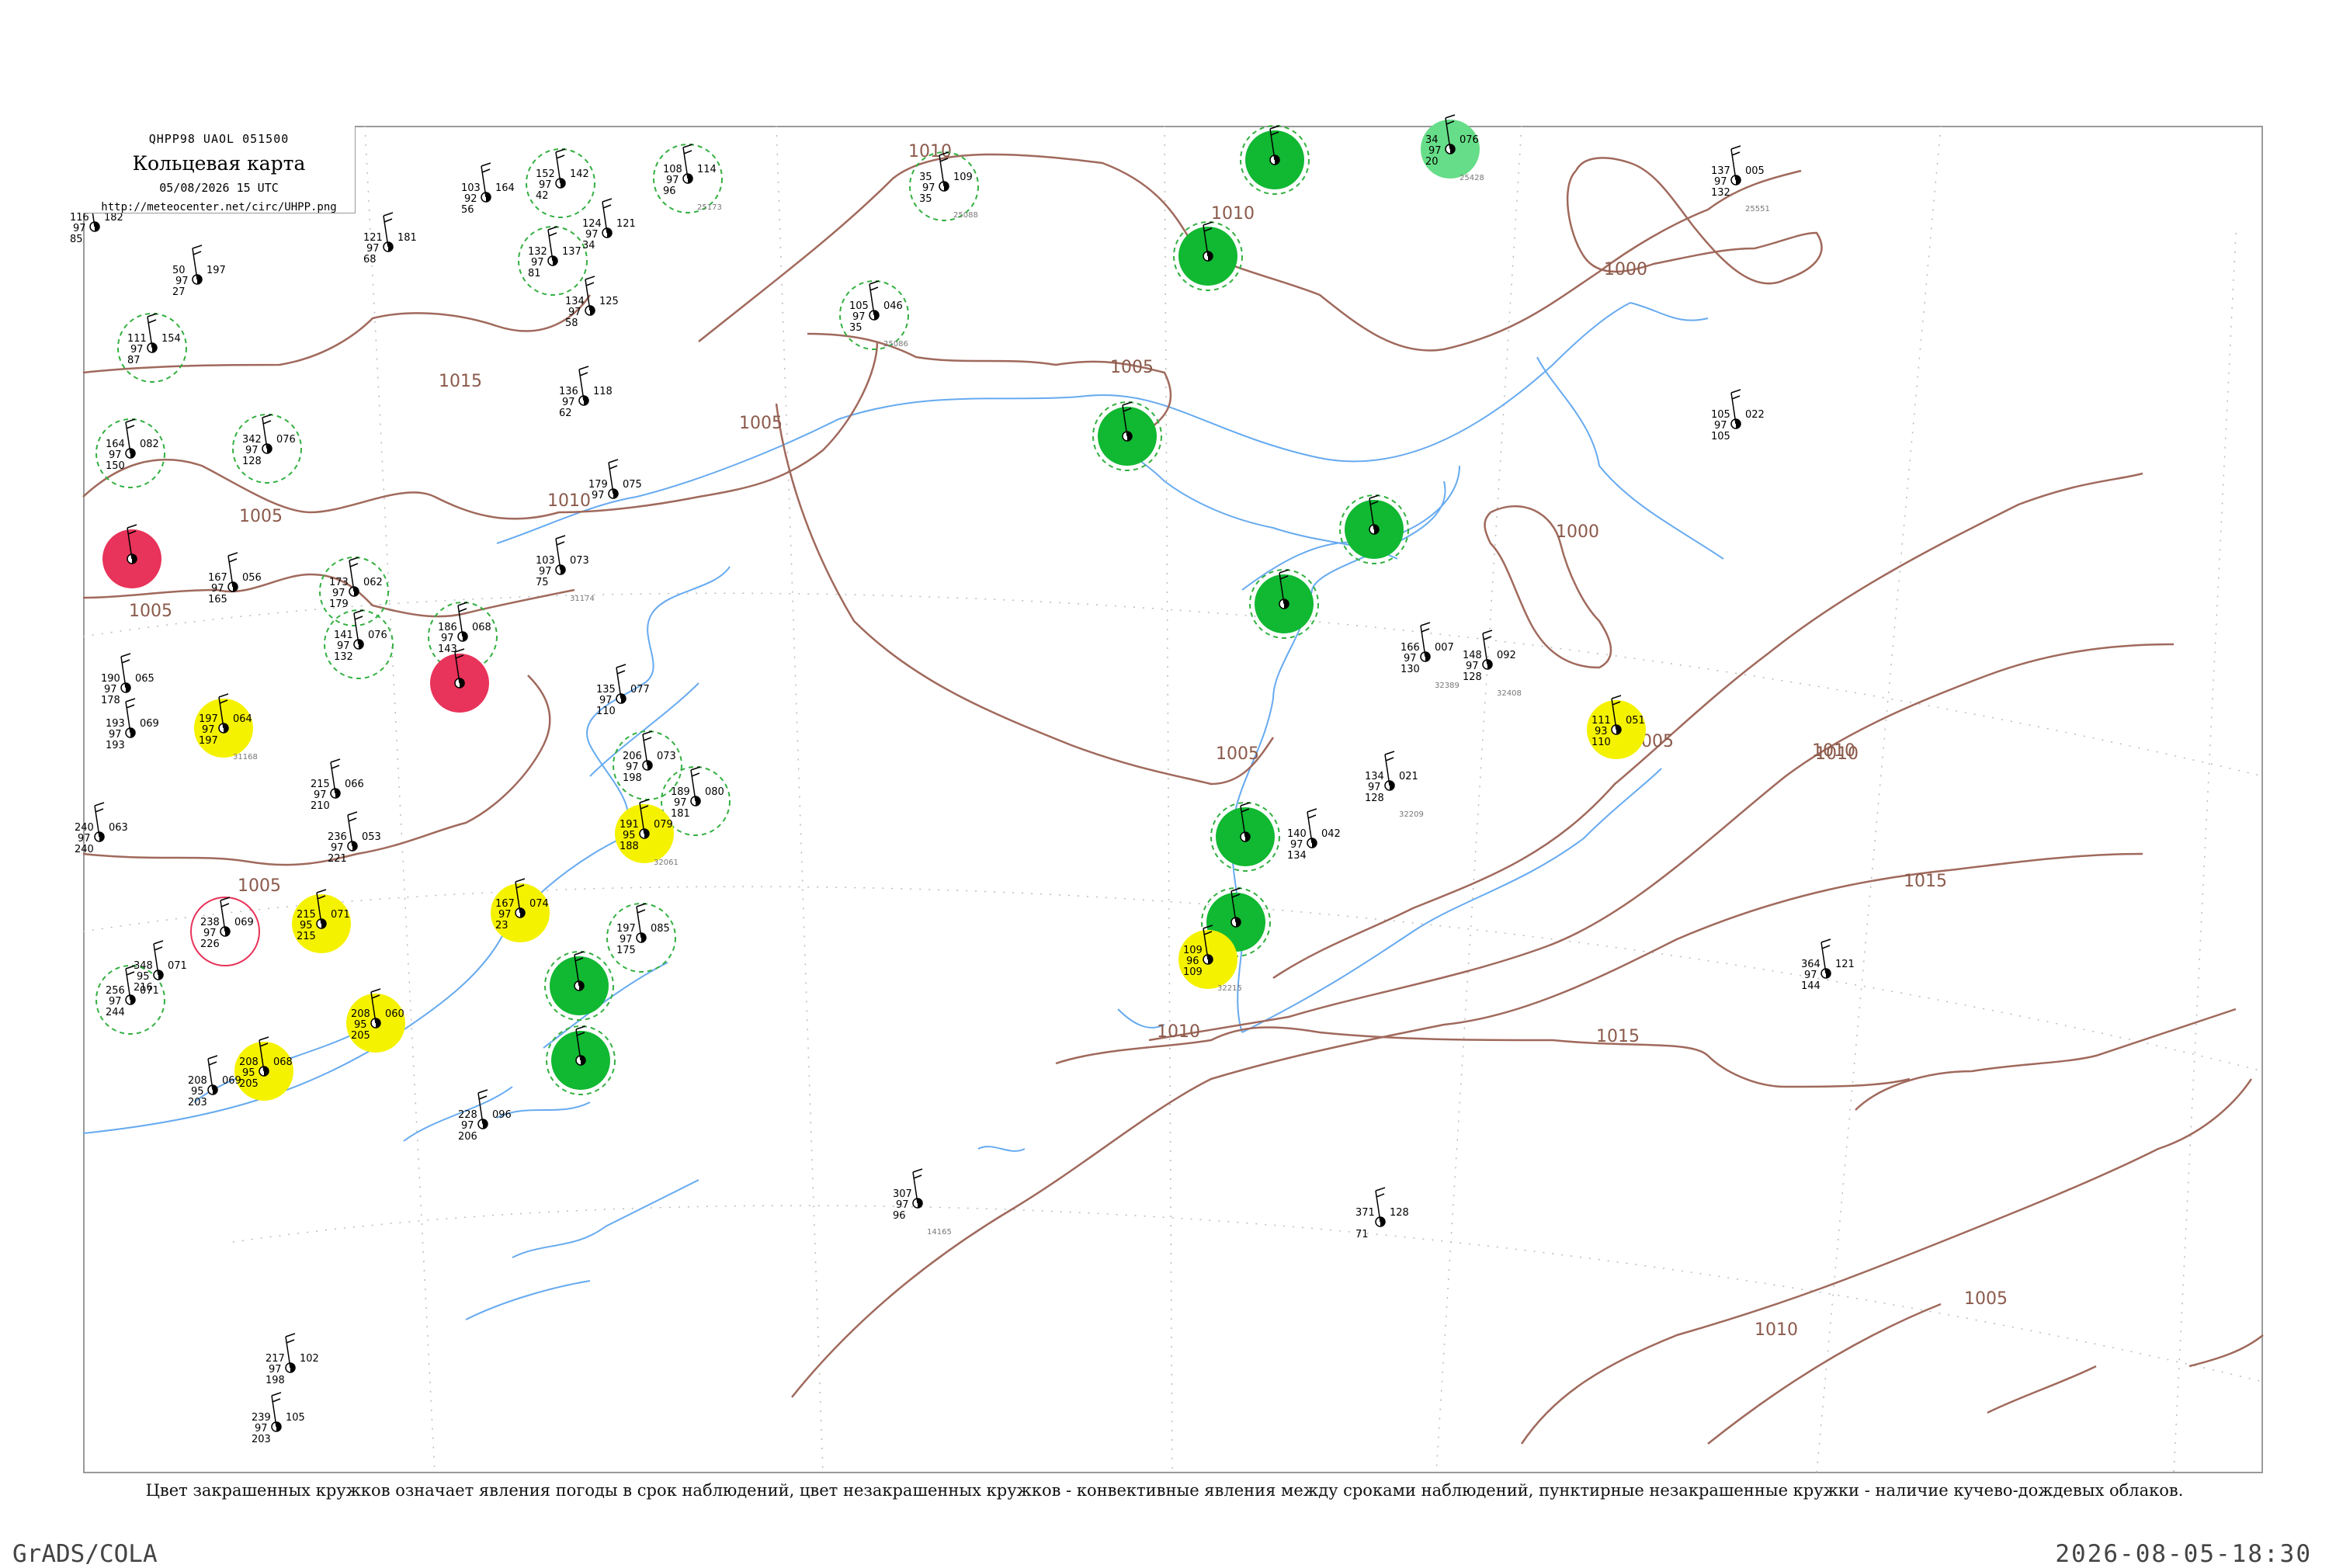 This screenshot has width=2329, height=1568. Describe the element at coordinates (130, 453) in the screenshot. I see `station-plot: 16497150 082` at that location.